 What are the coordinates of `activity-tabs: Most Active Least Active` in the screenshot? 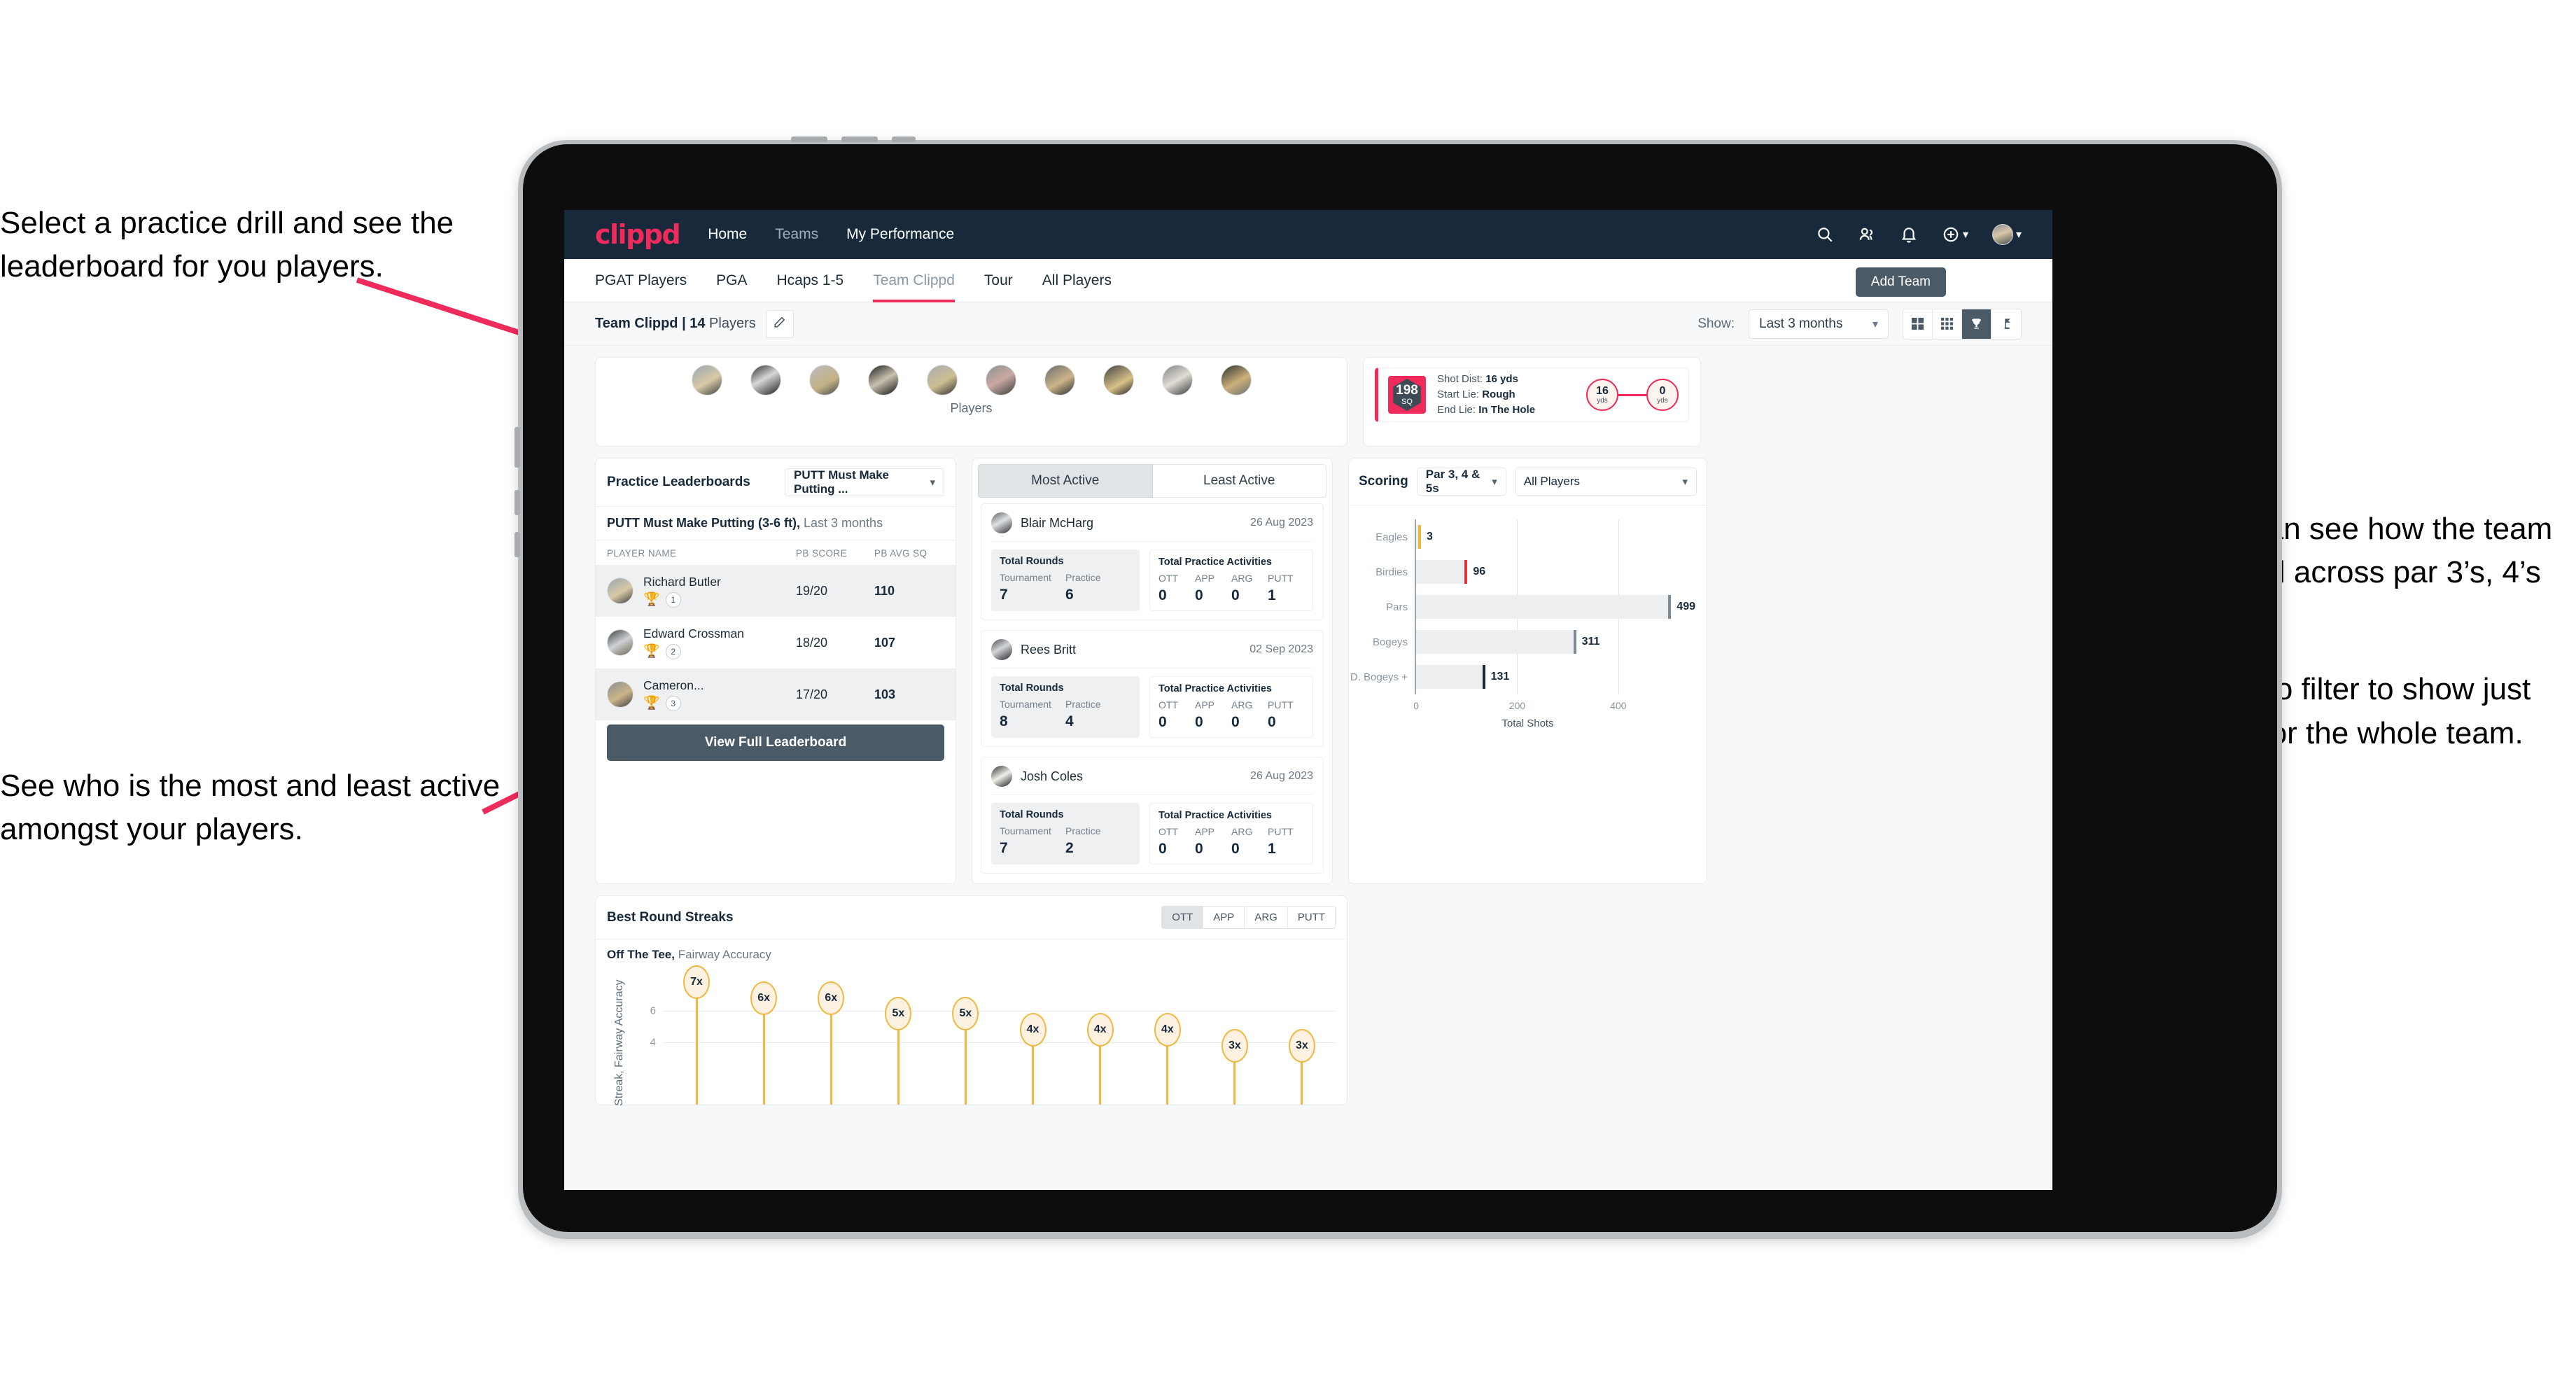 It's located at (1152, 480).